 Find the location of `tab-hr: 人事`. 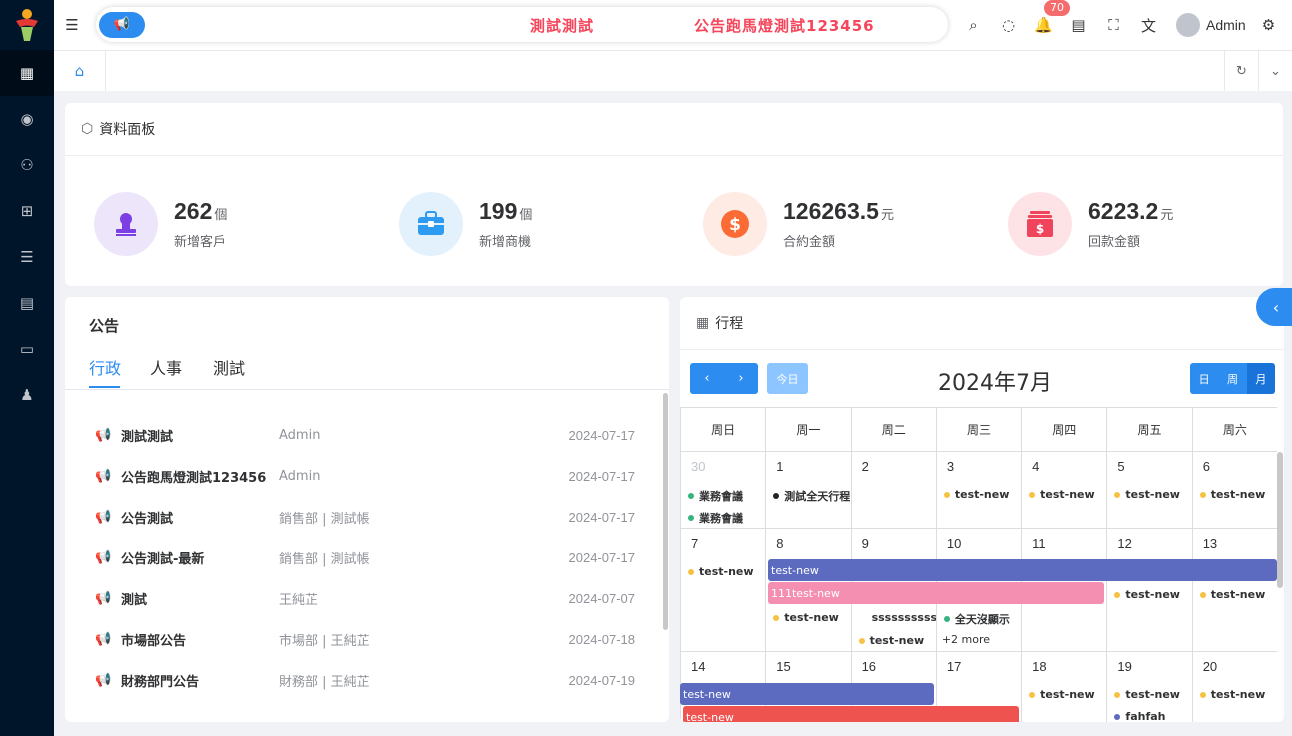

tab-hr: 人事 is located at coordinates (166, 367).